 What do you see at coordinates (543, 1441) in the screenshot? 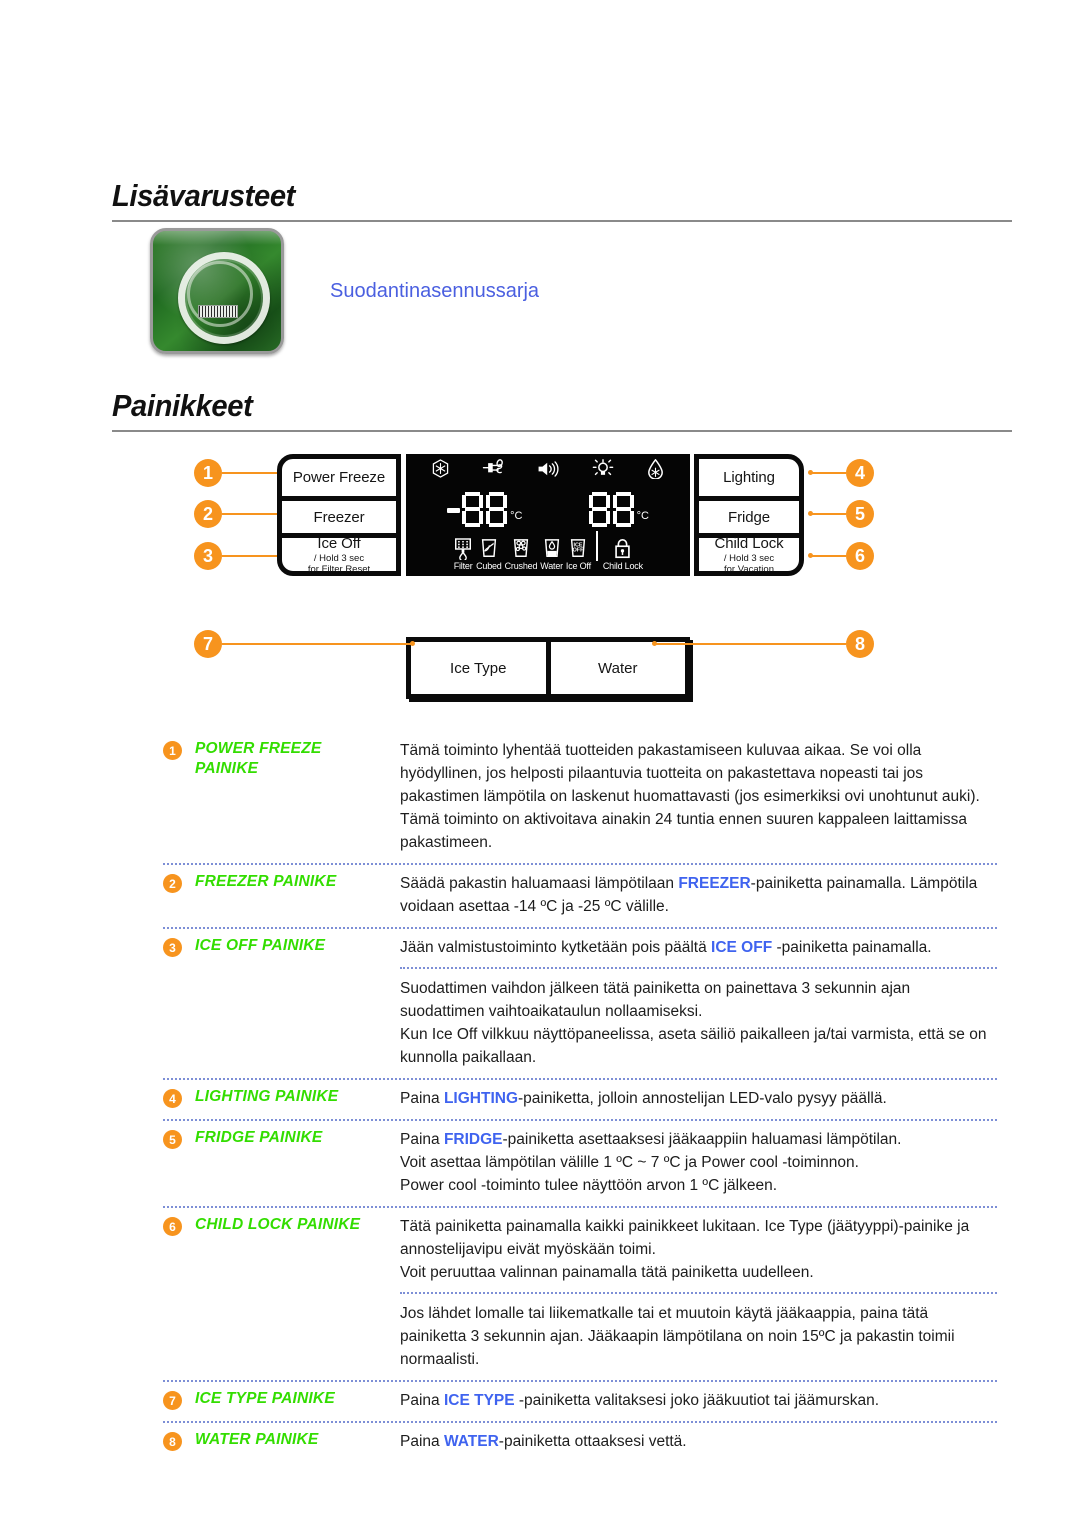
I see `row-description: Paina WATER-painiketta ottaaksesi vettä.` at bounding box center [543, 1441].